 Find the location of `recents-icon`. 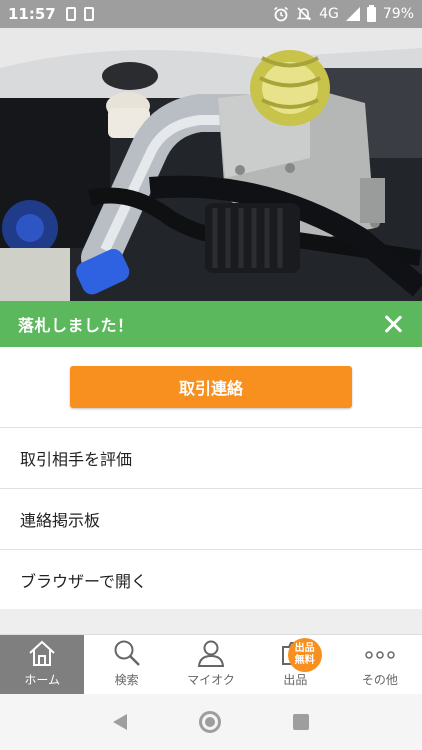

recents-icon is located at coordinates (301, 722).